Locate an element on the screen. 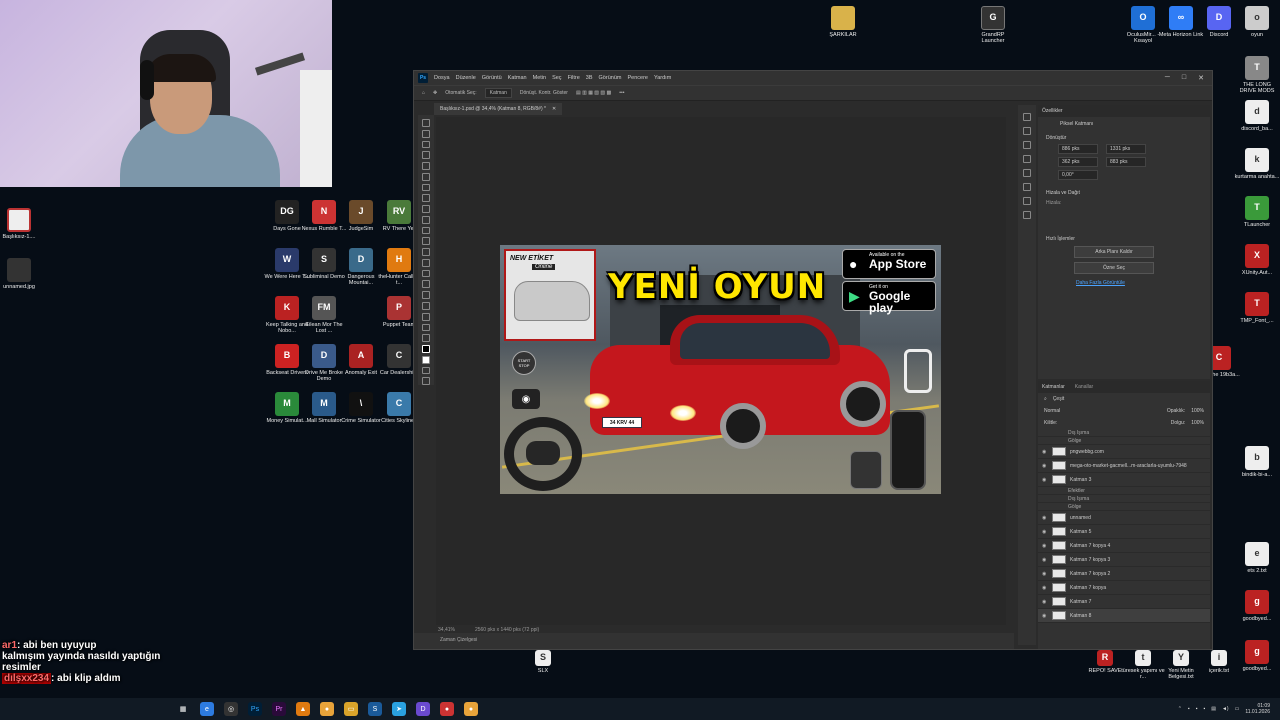  desktop-icon: i içerik.txt is located at coordinates (1219, 662).